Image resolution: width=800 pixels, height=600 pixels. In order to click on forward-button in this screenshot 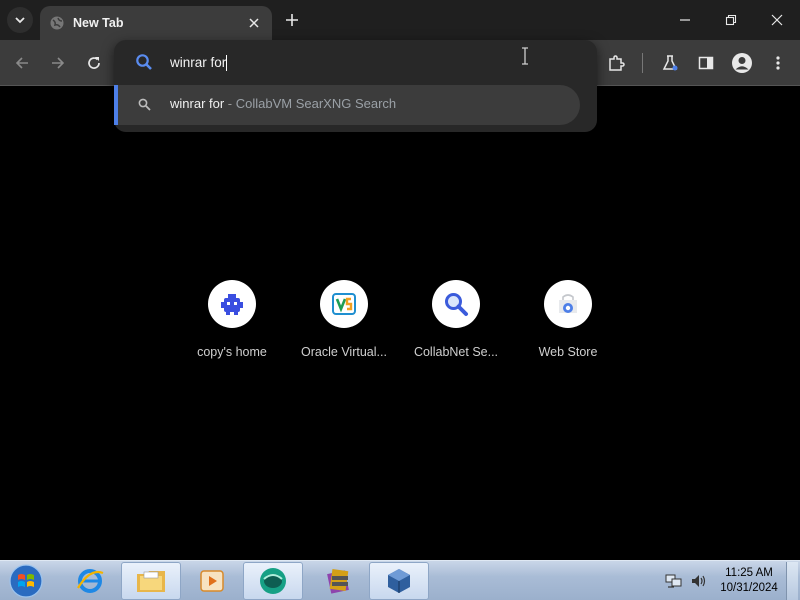, I will do `click(58, 63)`.